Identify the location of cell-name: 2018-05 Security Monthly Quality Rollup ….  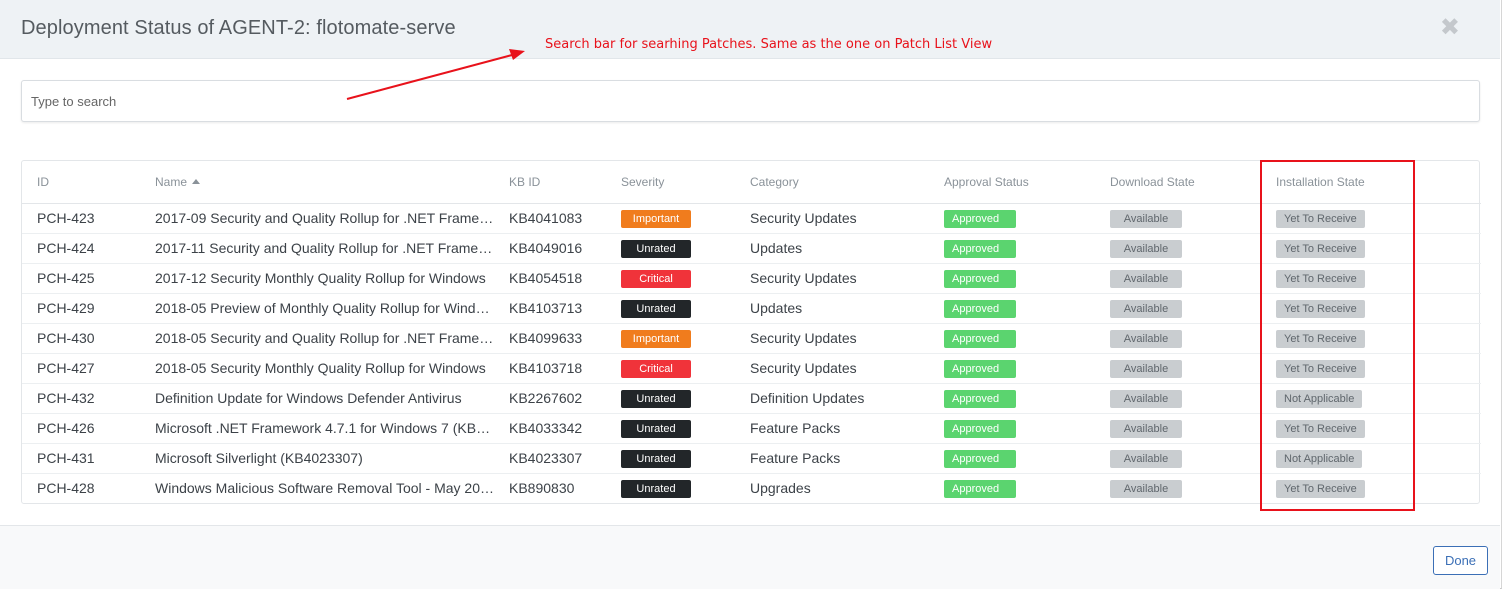
(317, 368).